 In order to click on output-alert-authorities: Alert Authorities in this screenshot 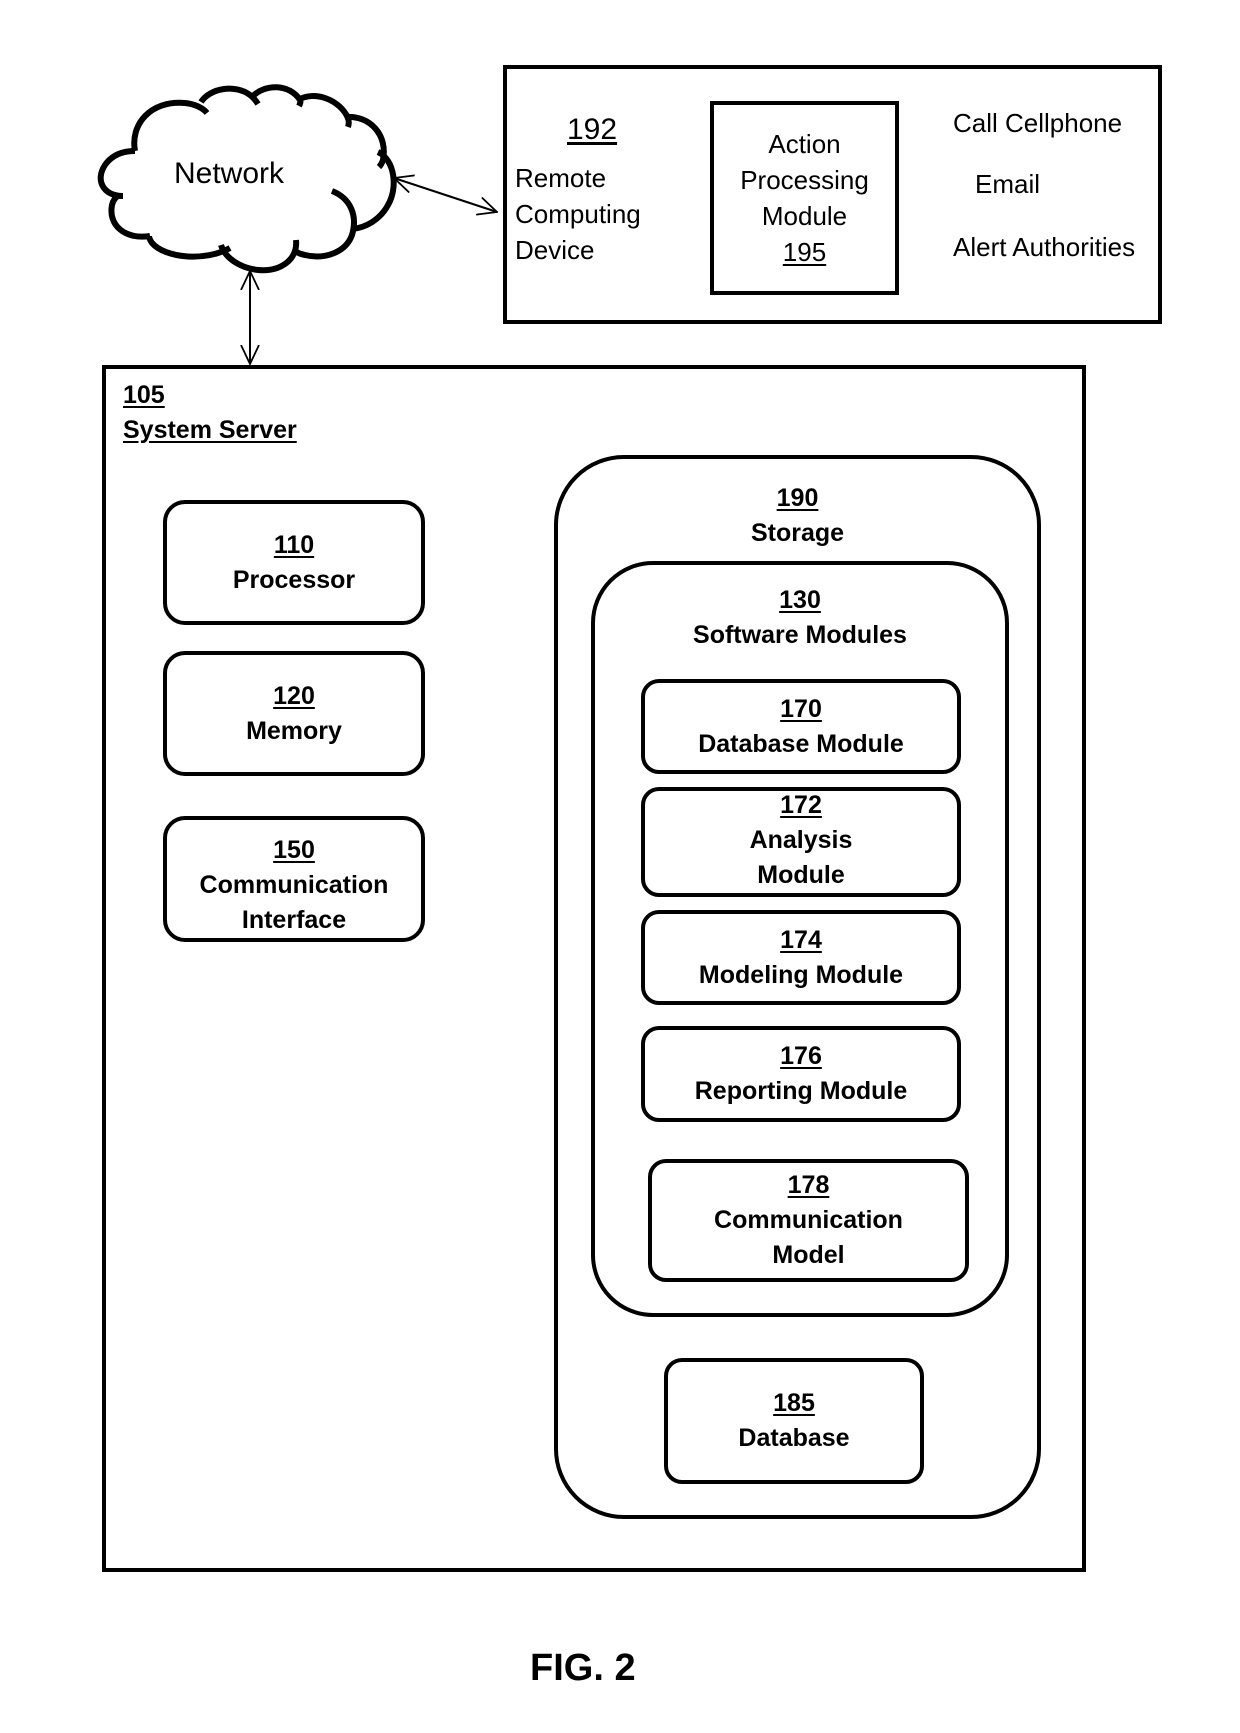, I will do `click(1044, 247)`.